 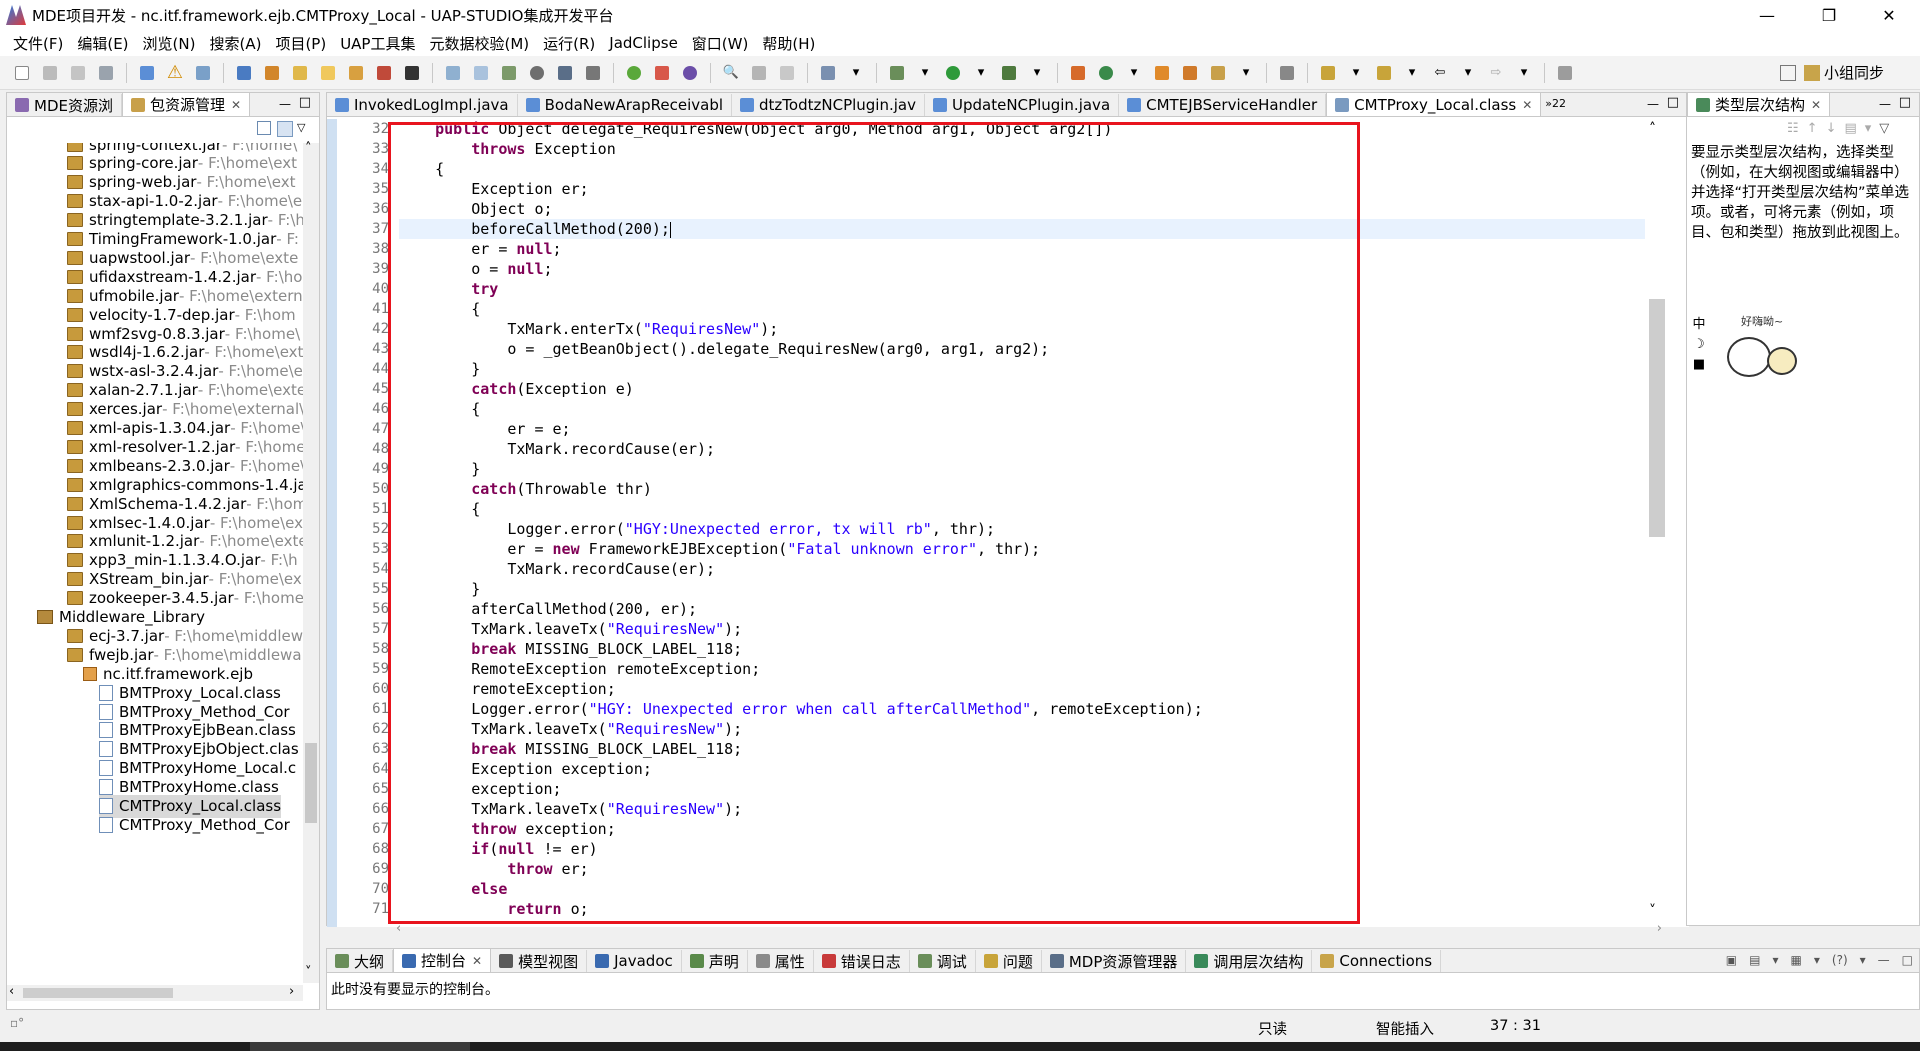 What do you see at coordinates (1190, 73) in the screenshot?
I see `open-task-icon` at bounding box center [1190, 73].